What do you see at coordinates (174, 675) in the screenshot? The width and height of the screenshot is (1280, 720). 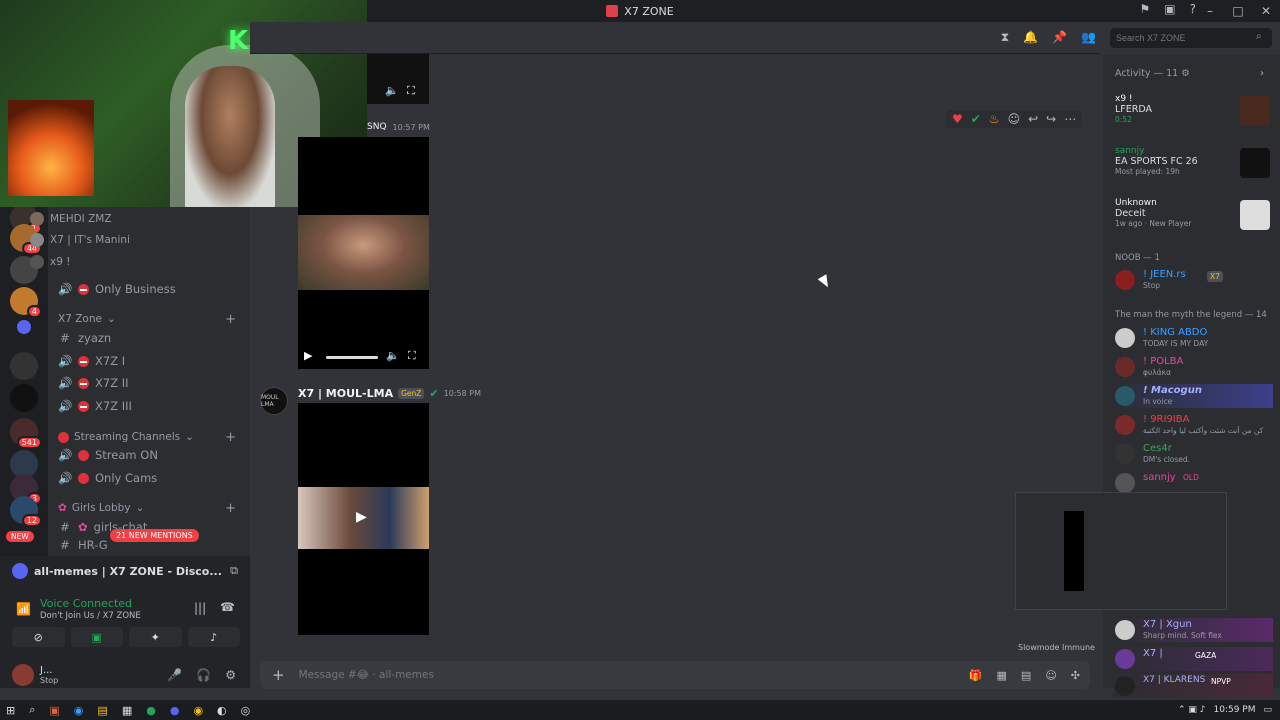 I see `mic-icon: 🎤` at bounding box center [174, 675].